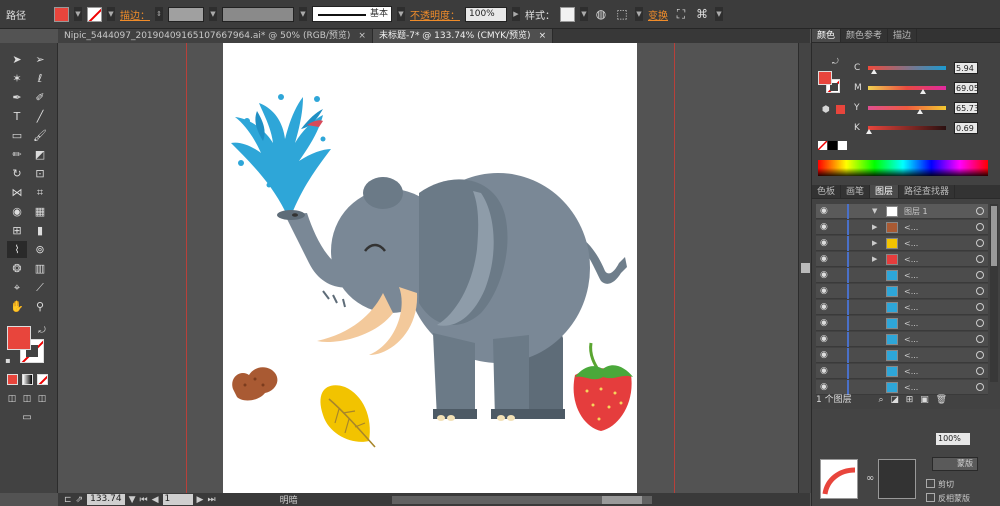  Describe the element at coordinates (211, 500) in the screenshot. I see `last-artboard-icon: ⏭` at that location.